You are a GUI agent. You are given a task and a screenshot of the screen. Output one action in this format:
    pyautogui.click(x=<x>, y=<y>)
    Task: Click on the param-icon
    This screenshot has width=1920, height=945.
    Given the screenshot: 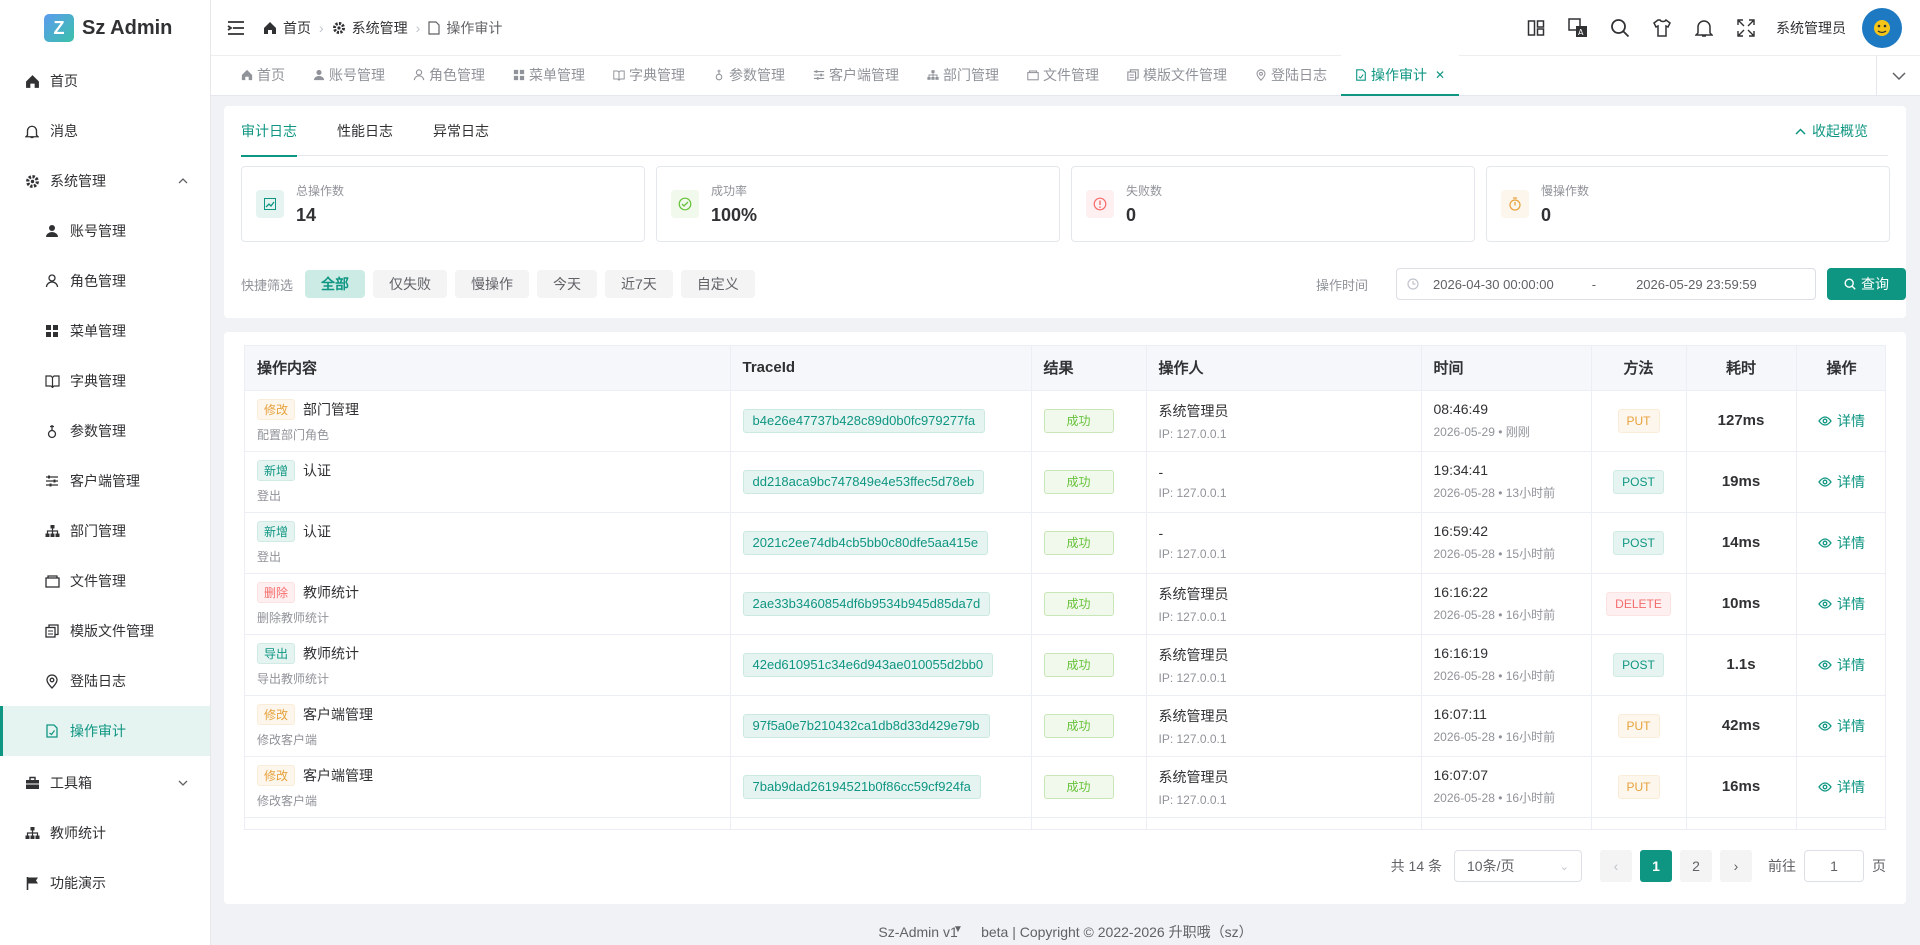 What is the action you would take?
    pyautogui.click(x=52, y=431)
    